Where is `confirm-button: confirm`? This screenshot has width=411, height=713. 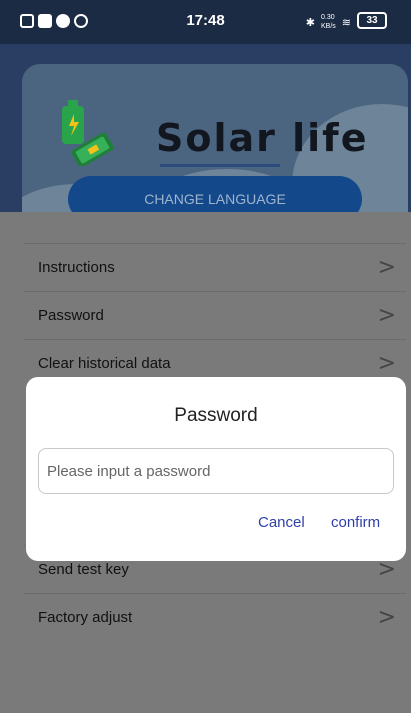 confirm-button: confirm is located at coordinates (355, 522).